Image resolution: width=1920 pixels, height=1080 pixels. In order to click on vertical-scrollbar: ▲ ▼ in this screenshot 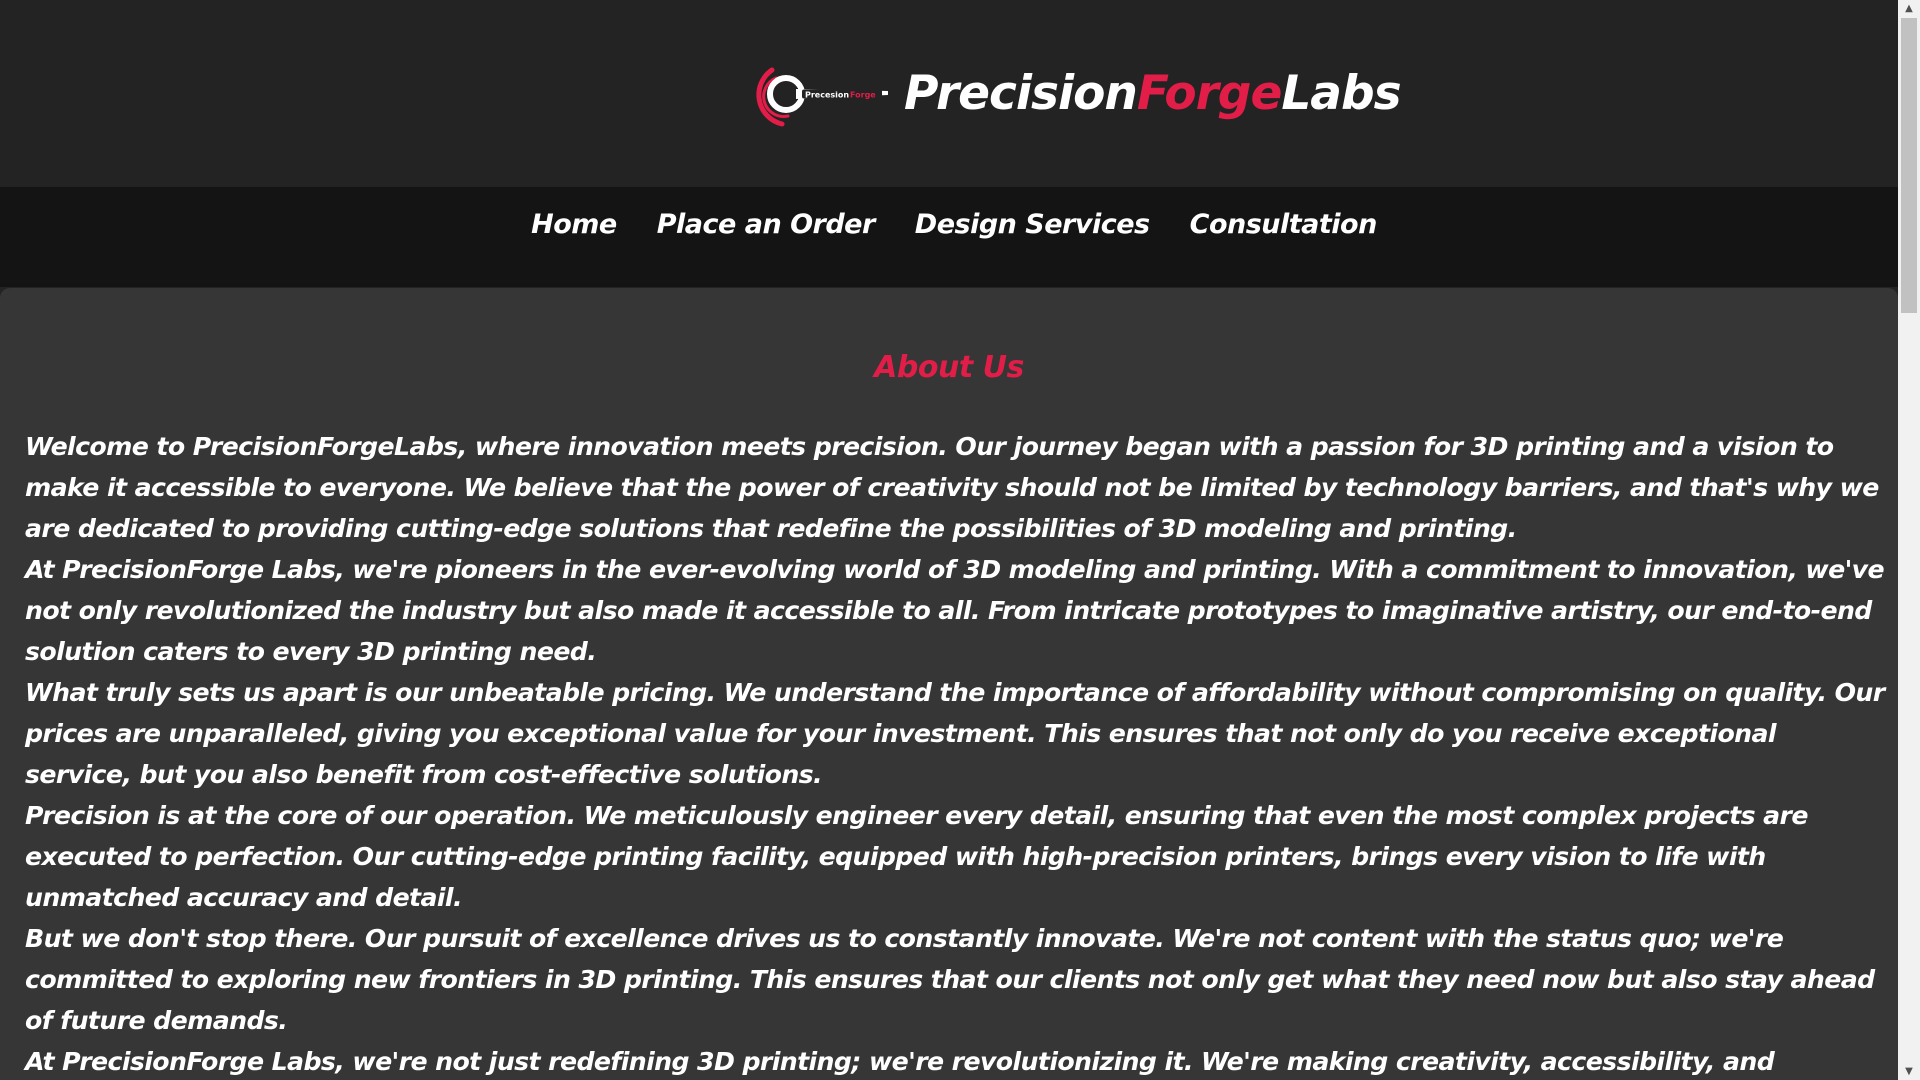, I will do `click(1909, 540)`.